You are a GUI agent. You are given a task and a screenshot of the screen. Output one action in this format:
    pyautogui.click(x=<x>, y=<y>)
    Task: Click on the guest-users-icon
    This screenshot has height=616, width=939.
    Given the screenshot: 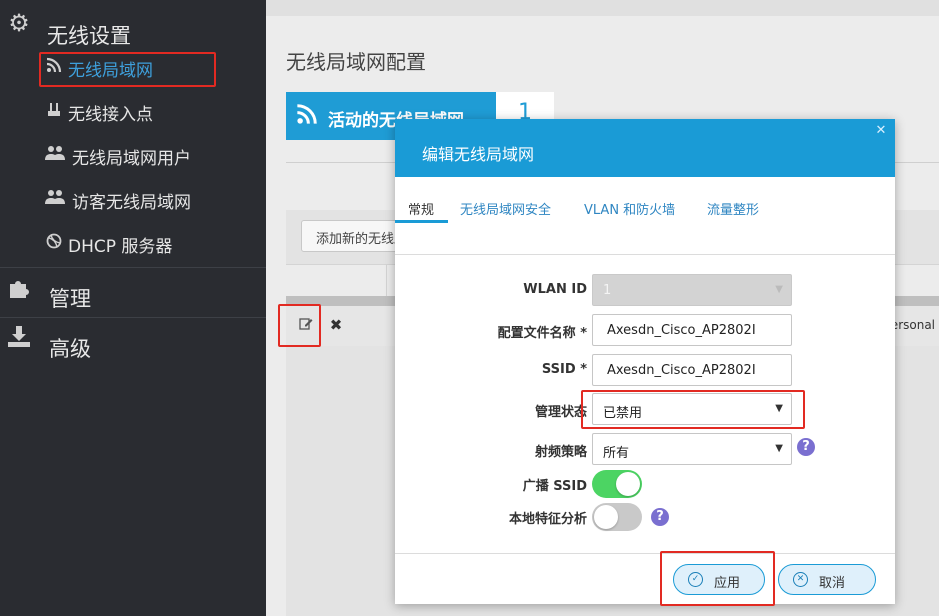 What is the action you would take?
    pyautogui.click(x=55, y=198)
    